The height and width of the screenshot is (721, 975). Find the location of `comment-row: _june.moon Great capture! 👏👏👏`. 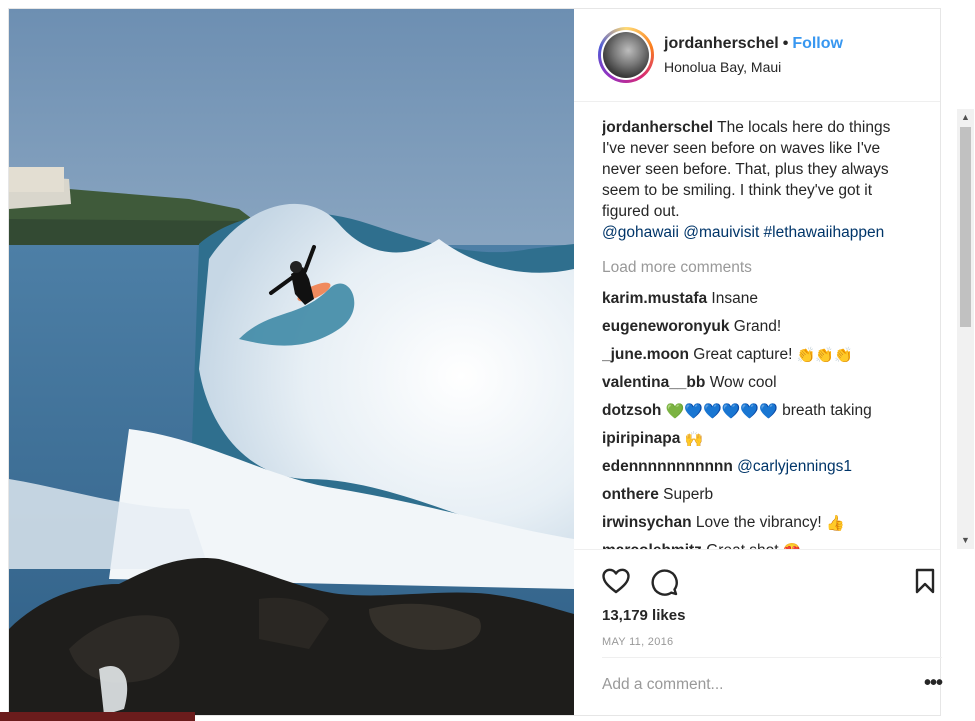

comment-row: _june.moon Great capture! 👏👏👏 is located at coordinates (760, 355).